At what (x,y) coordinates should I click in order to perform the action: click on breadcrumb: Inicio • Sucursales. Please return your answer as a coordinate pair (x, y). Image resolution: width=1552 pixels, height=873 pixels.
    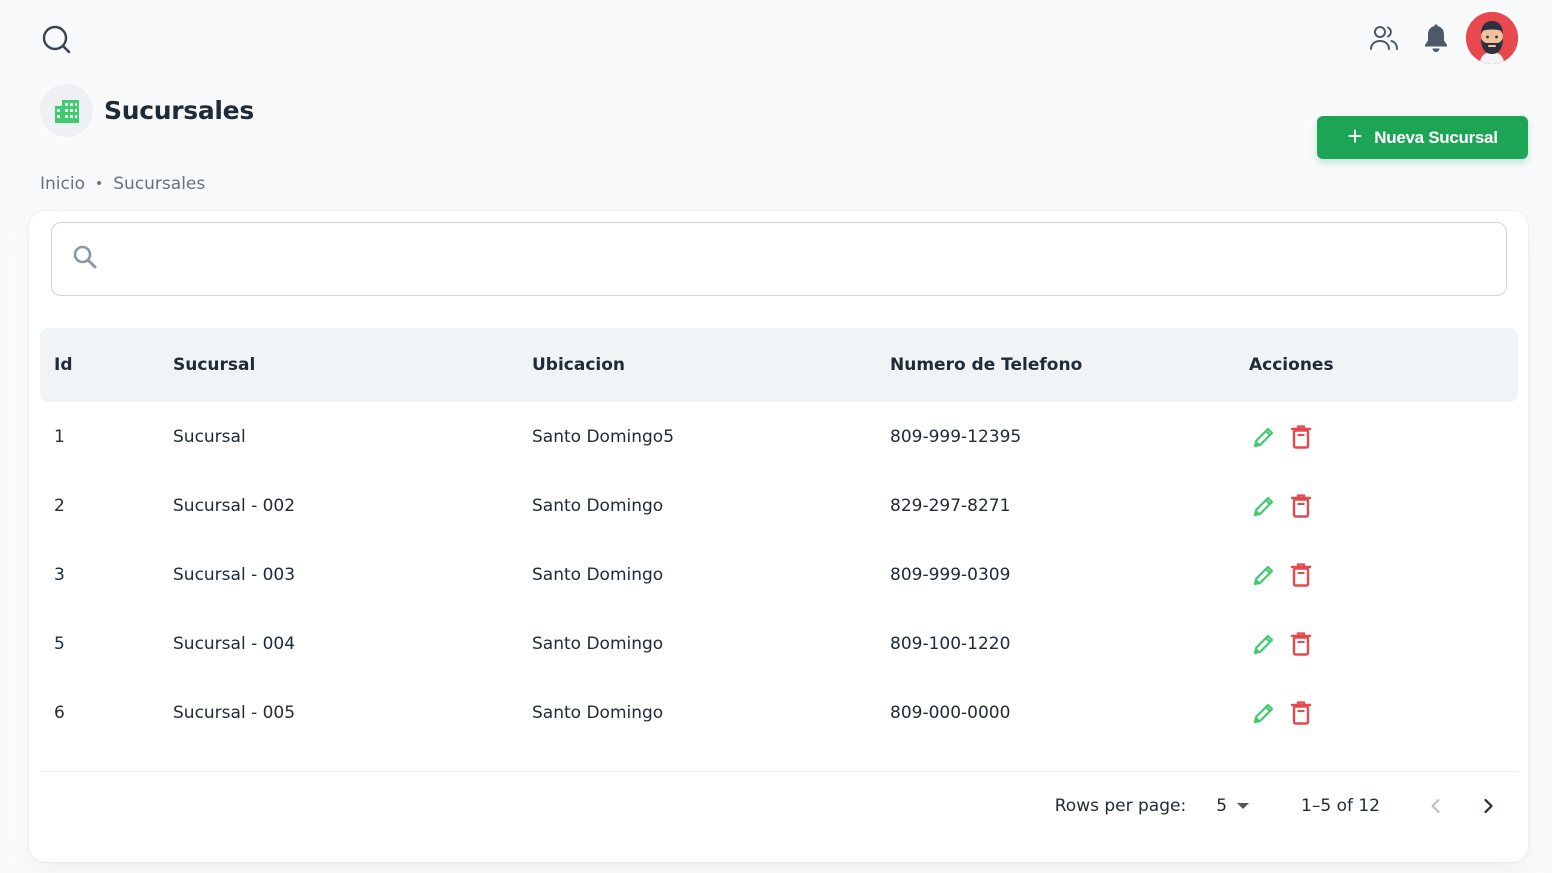
    Looking at the image, I should click on (122, 184).